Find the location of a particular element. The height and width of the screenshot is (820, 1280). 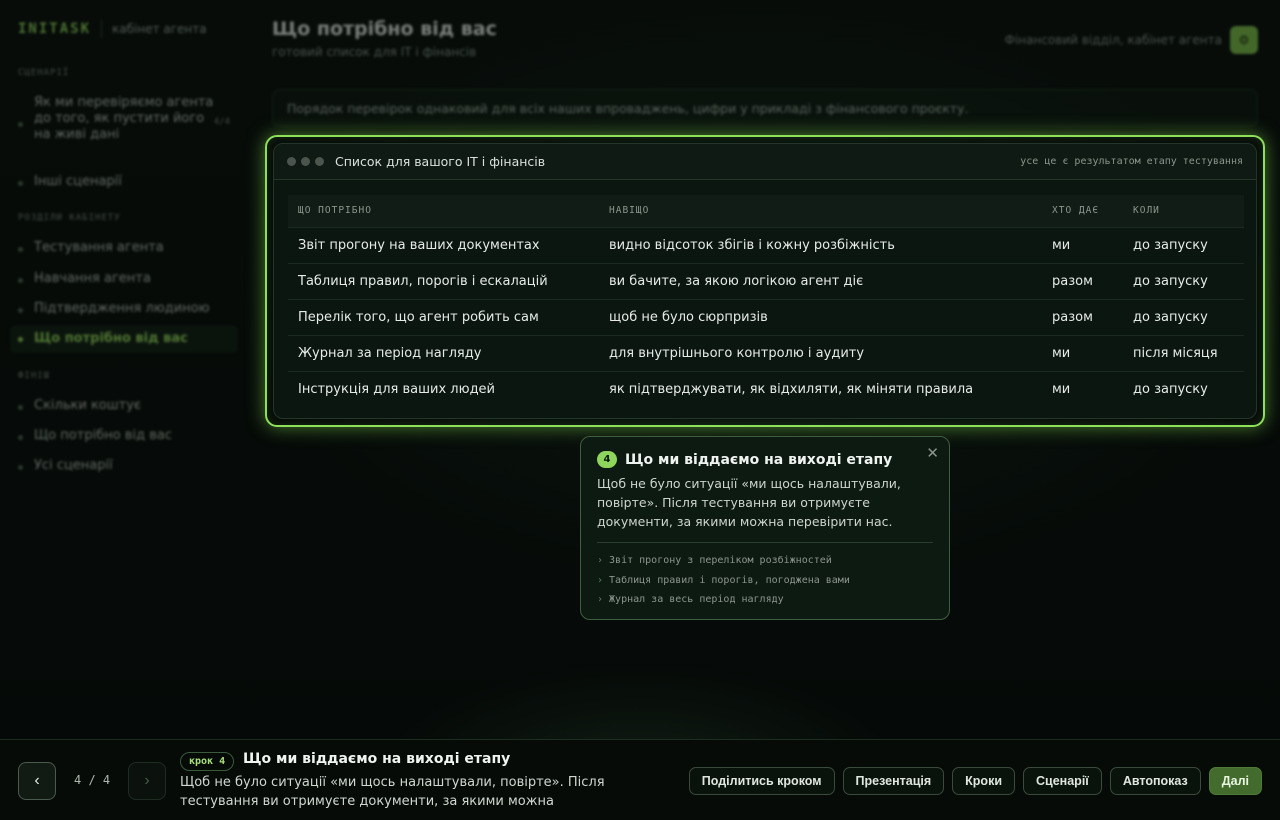

column-header: ЩО ПОТРІБНО is located at coordinates (443, 211).